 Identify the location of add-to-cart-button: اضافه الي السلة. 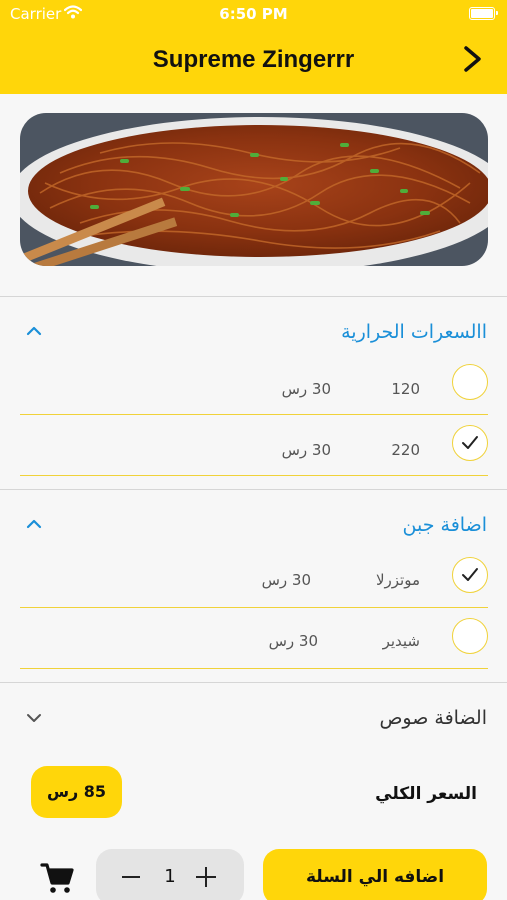
(375, 874).